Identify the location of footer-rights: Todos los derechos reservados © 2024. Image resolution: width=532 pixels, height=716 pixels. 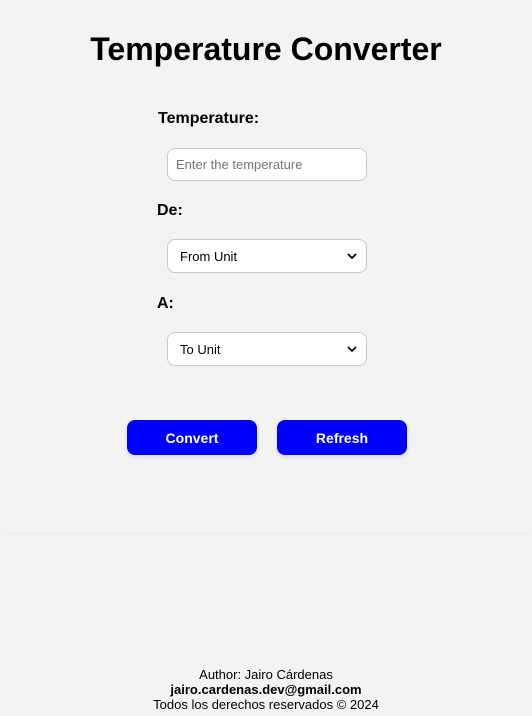
(266, 704).